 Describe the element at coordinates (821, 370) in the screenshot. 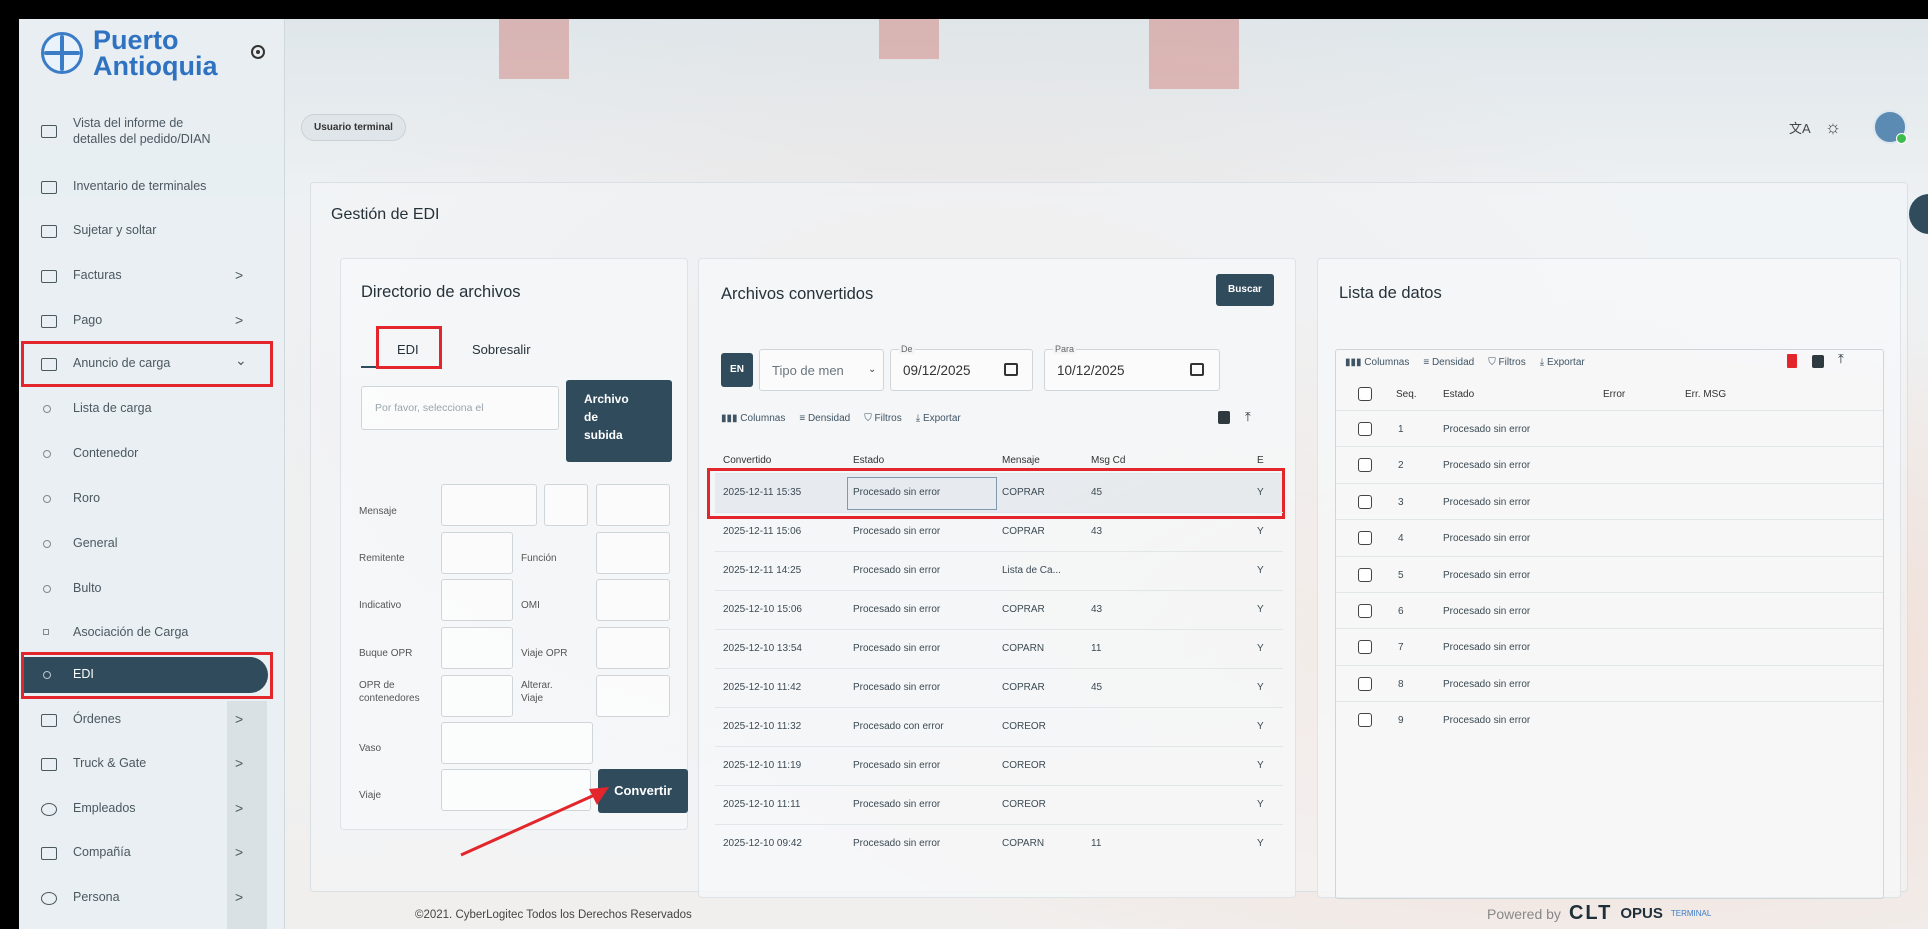

I see `message-type-select: Tipo de men ⌄` at that location.